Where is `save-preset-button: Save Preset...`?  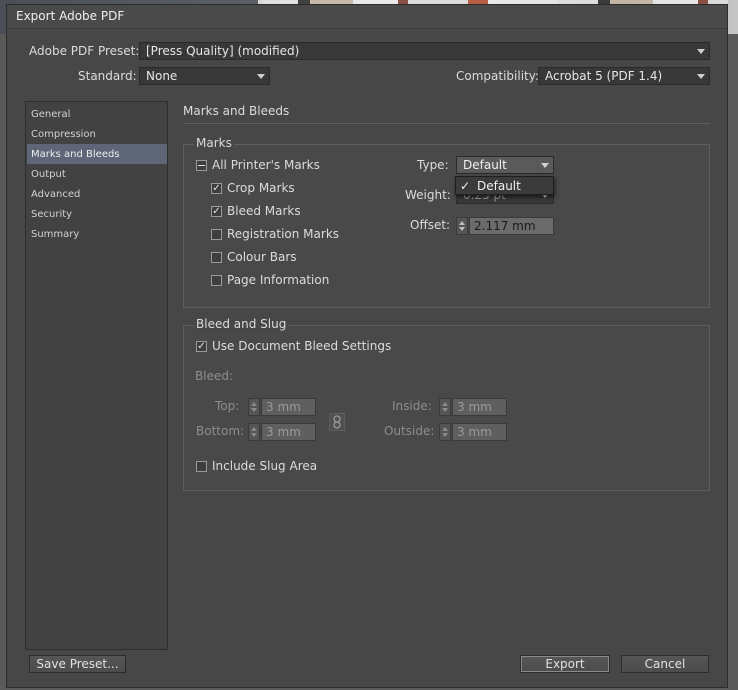 save-preset-button: Save Preset... is located at coordinates (77, 664).